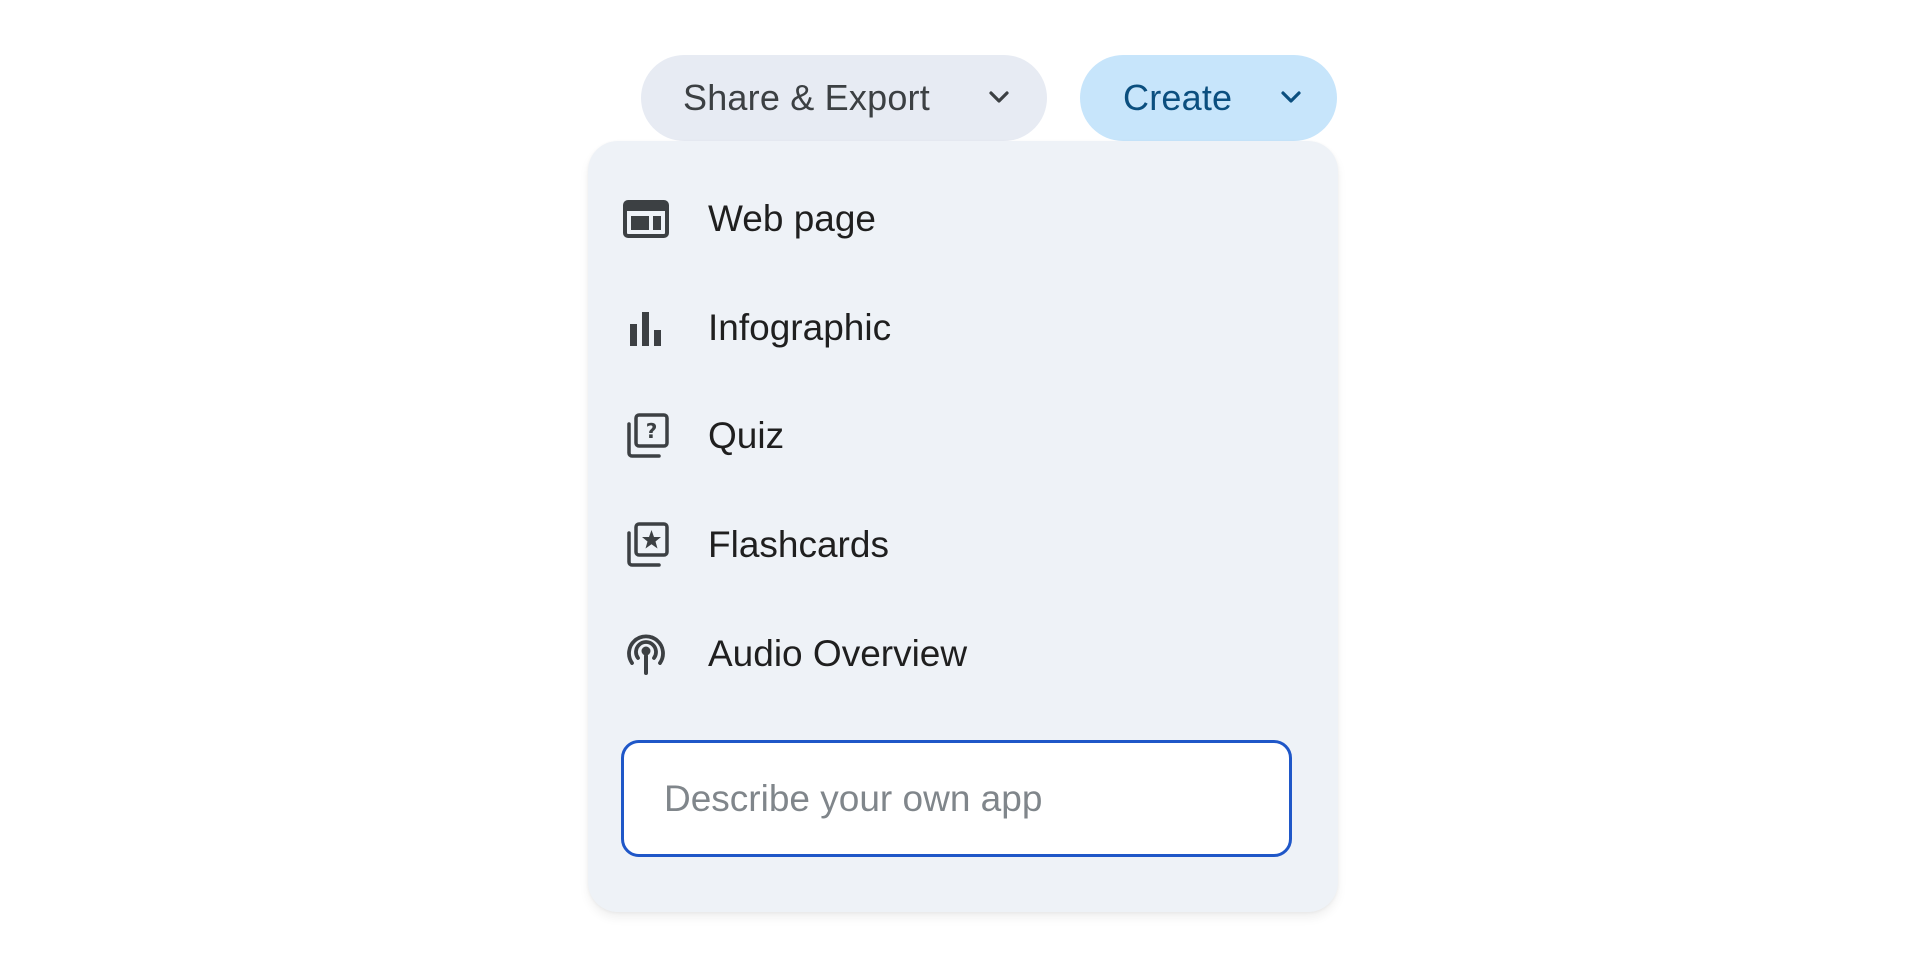 The width and height of the screenshot is (1920, 961). I want to click on podcast-icon, so click(646, 654).